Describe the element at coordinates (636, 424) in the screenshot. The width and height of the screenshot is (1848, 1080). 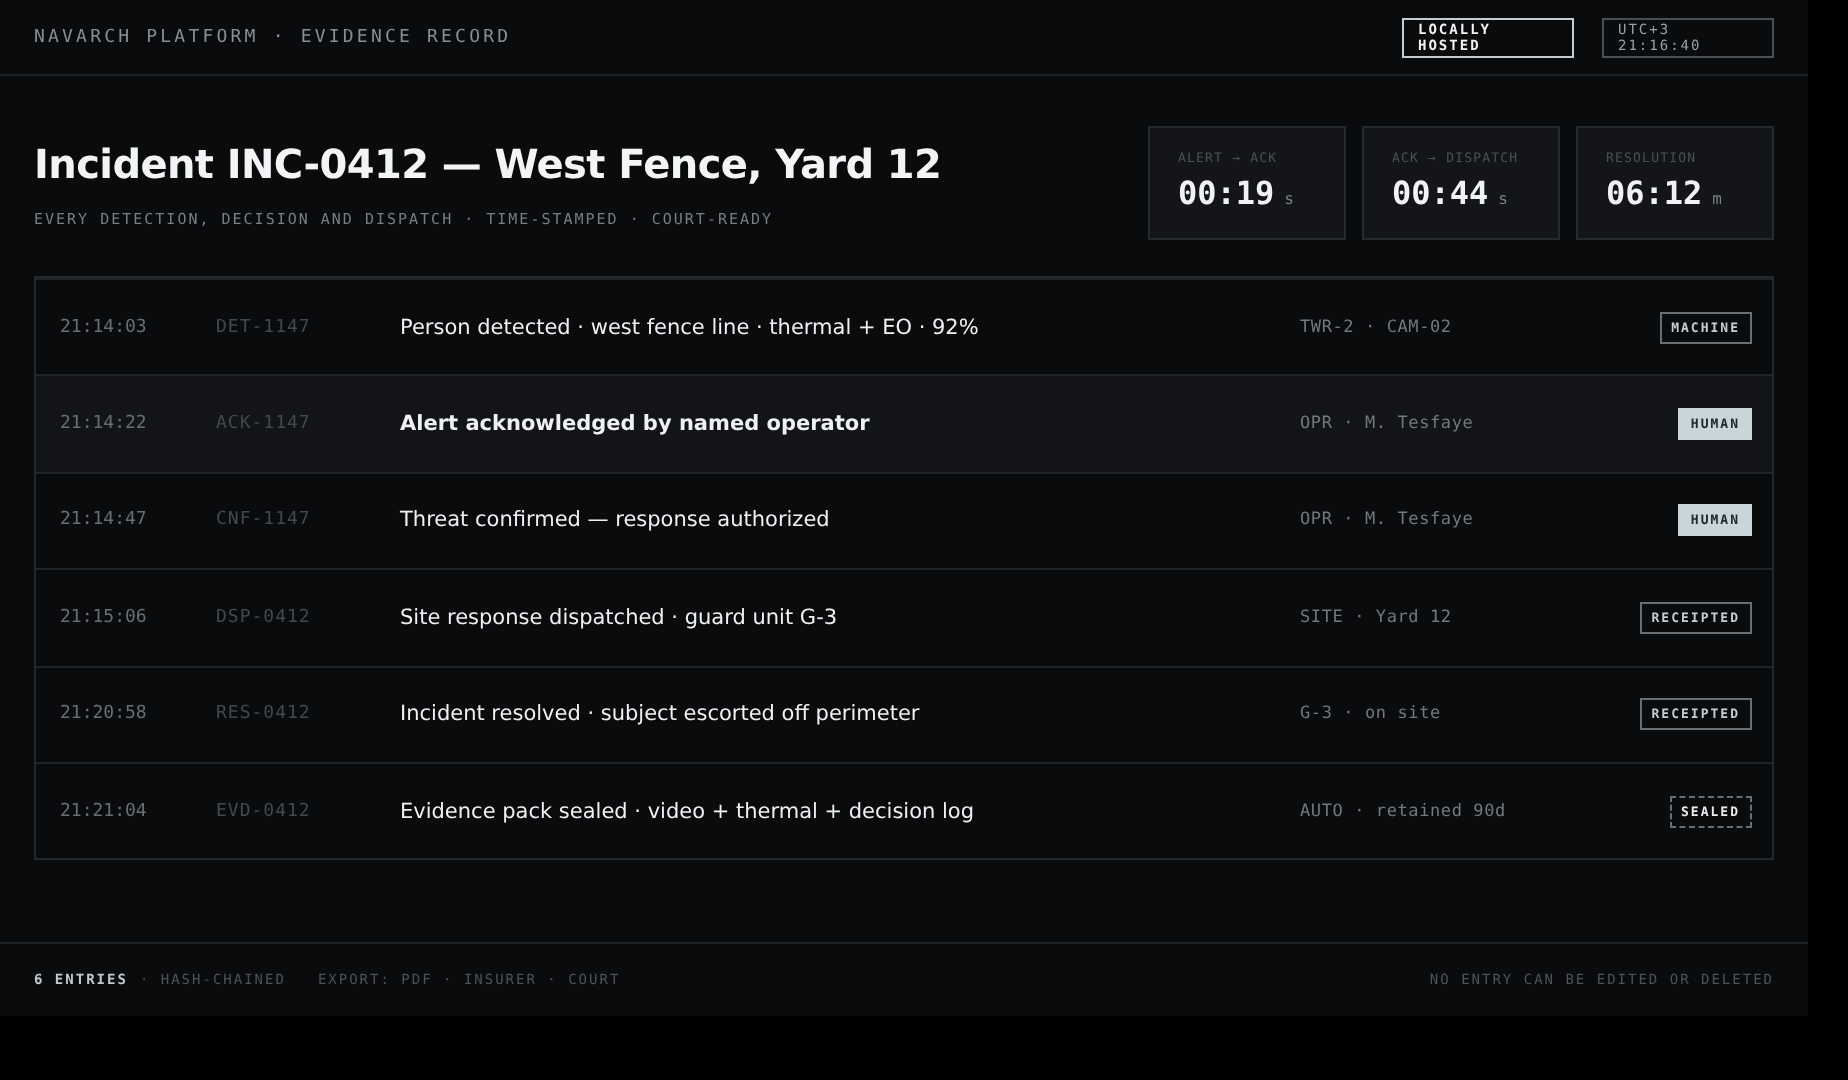
I see `entry-description: Alert acknowledged by named operator` at that location.